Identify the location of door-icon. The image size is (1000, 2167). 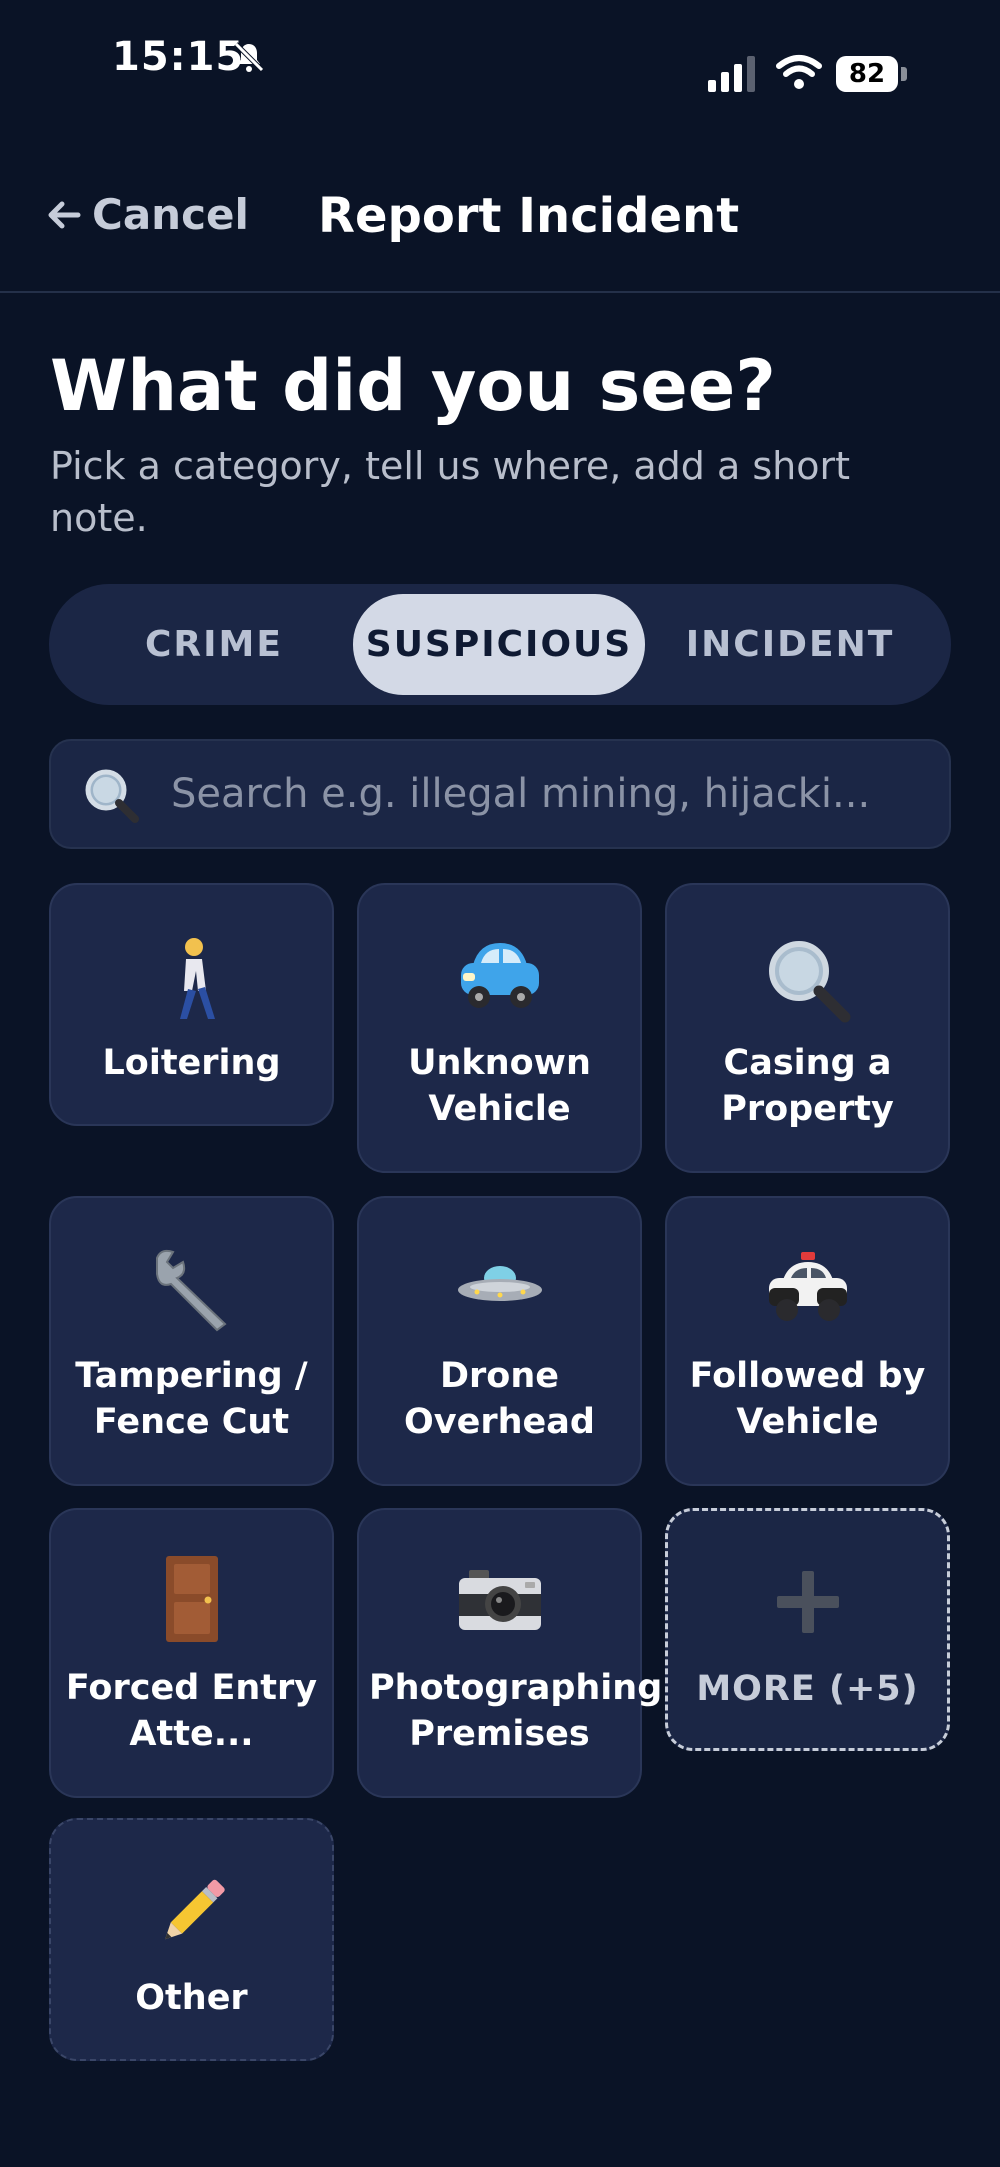
(191, 1599).